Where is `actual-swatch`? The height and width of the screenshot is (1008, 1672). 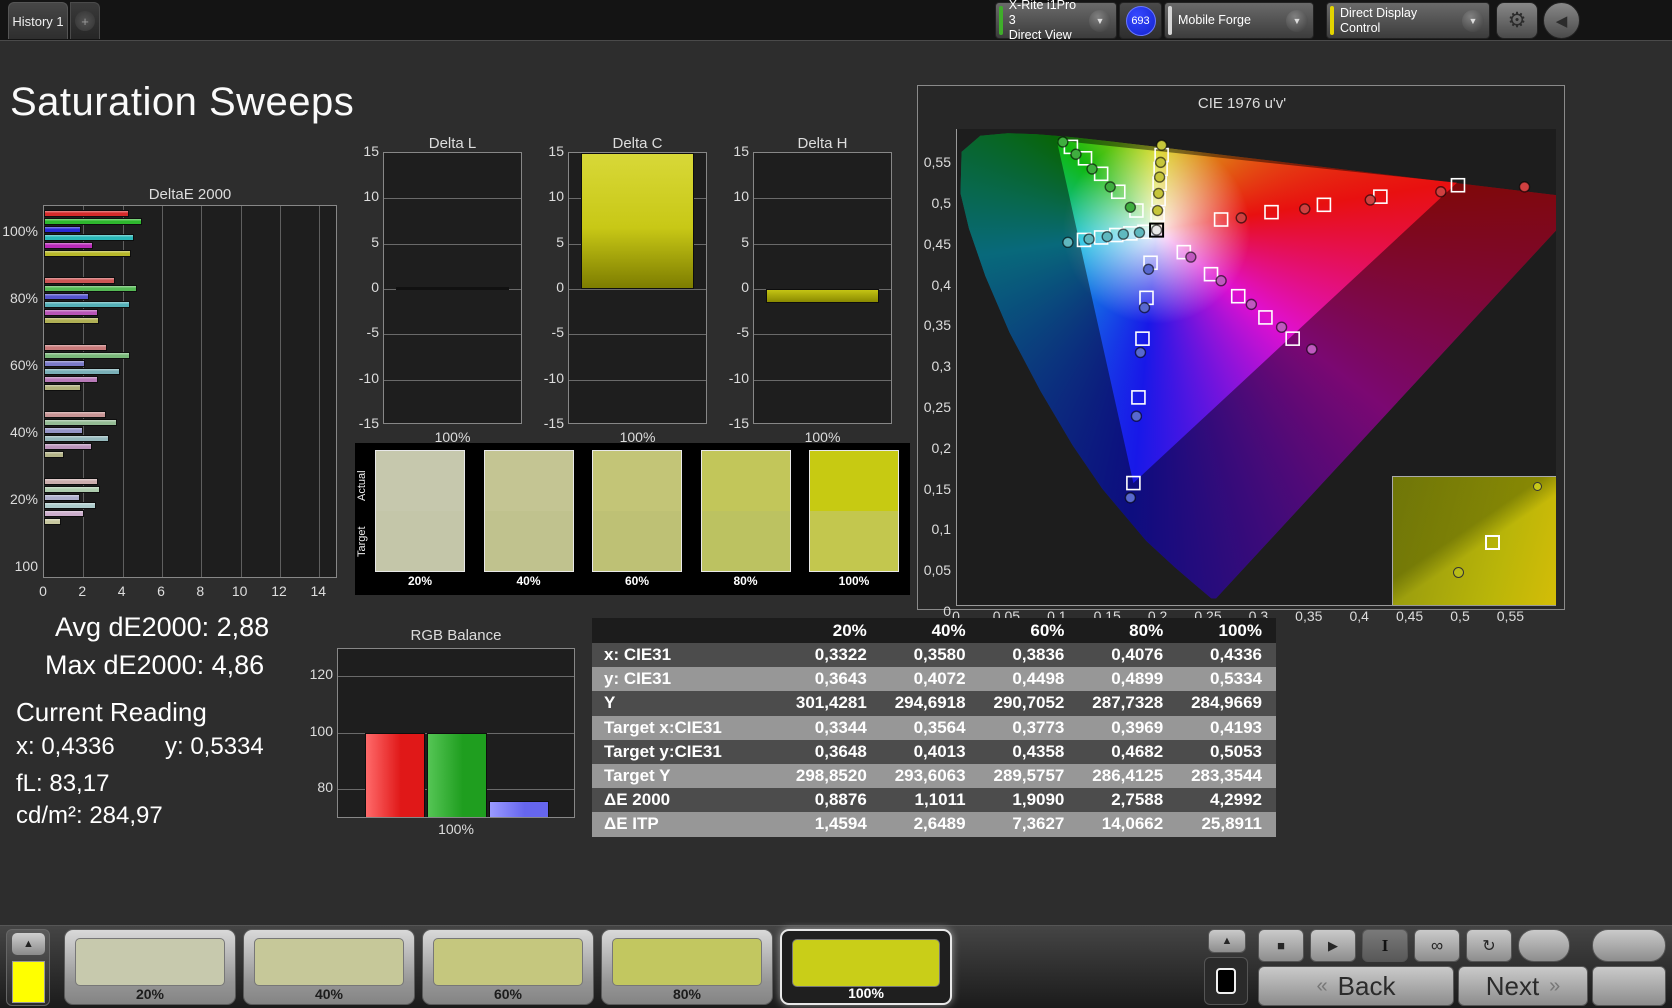 actual-swatch is located at coordinates (528, 481).